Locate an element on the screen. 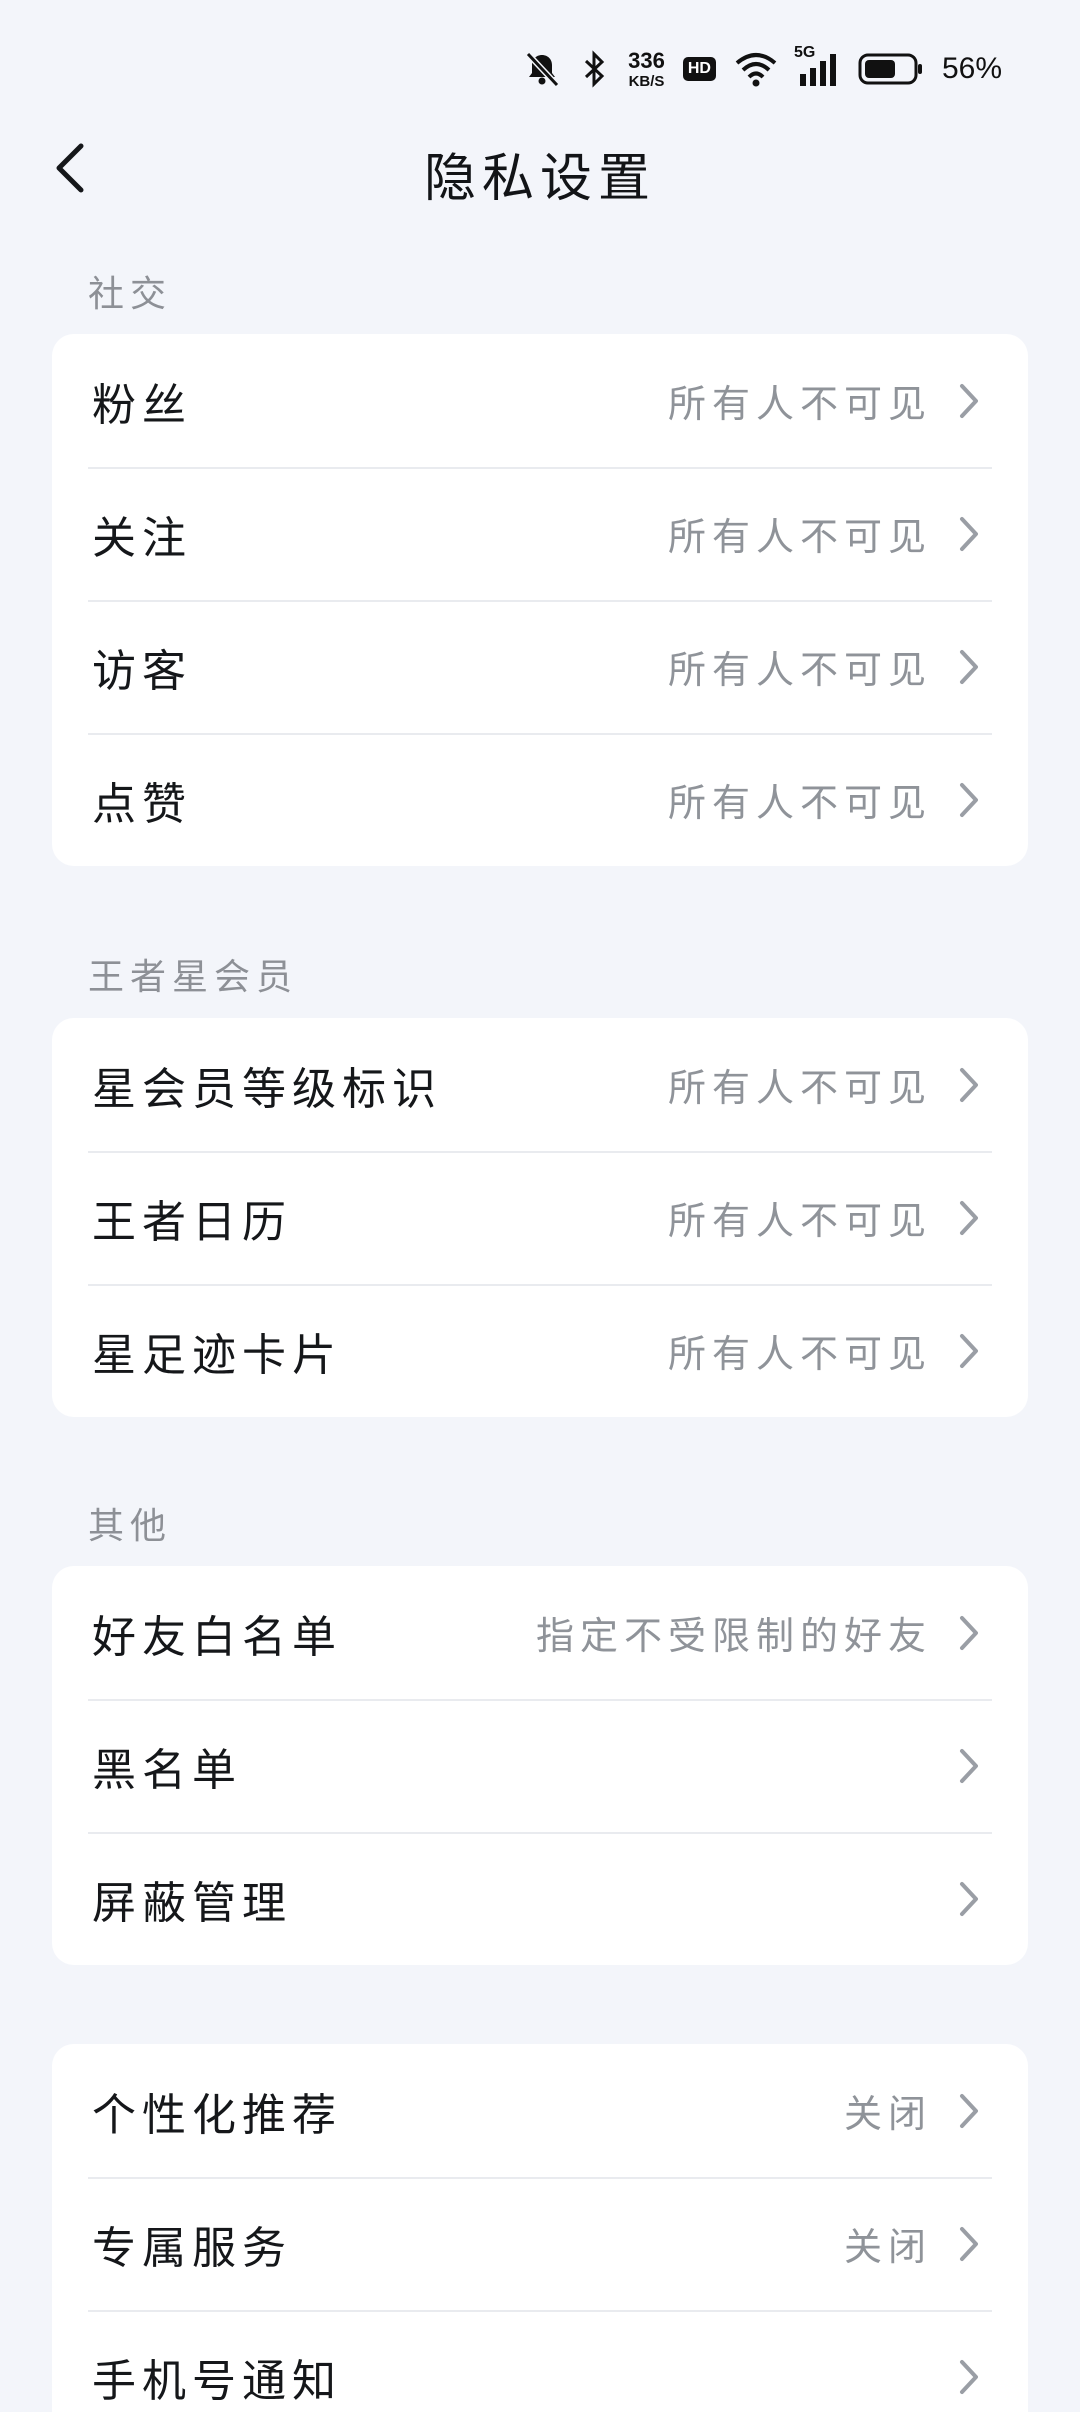  network-type: 5G is located at coordinates (804, 52).